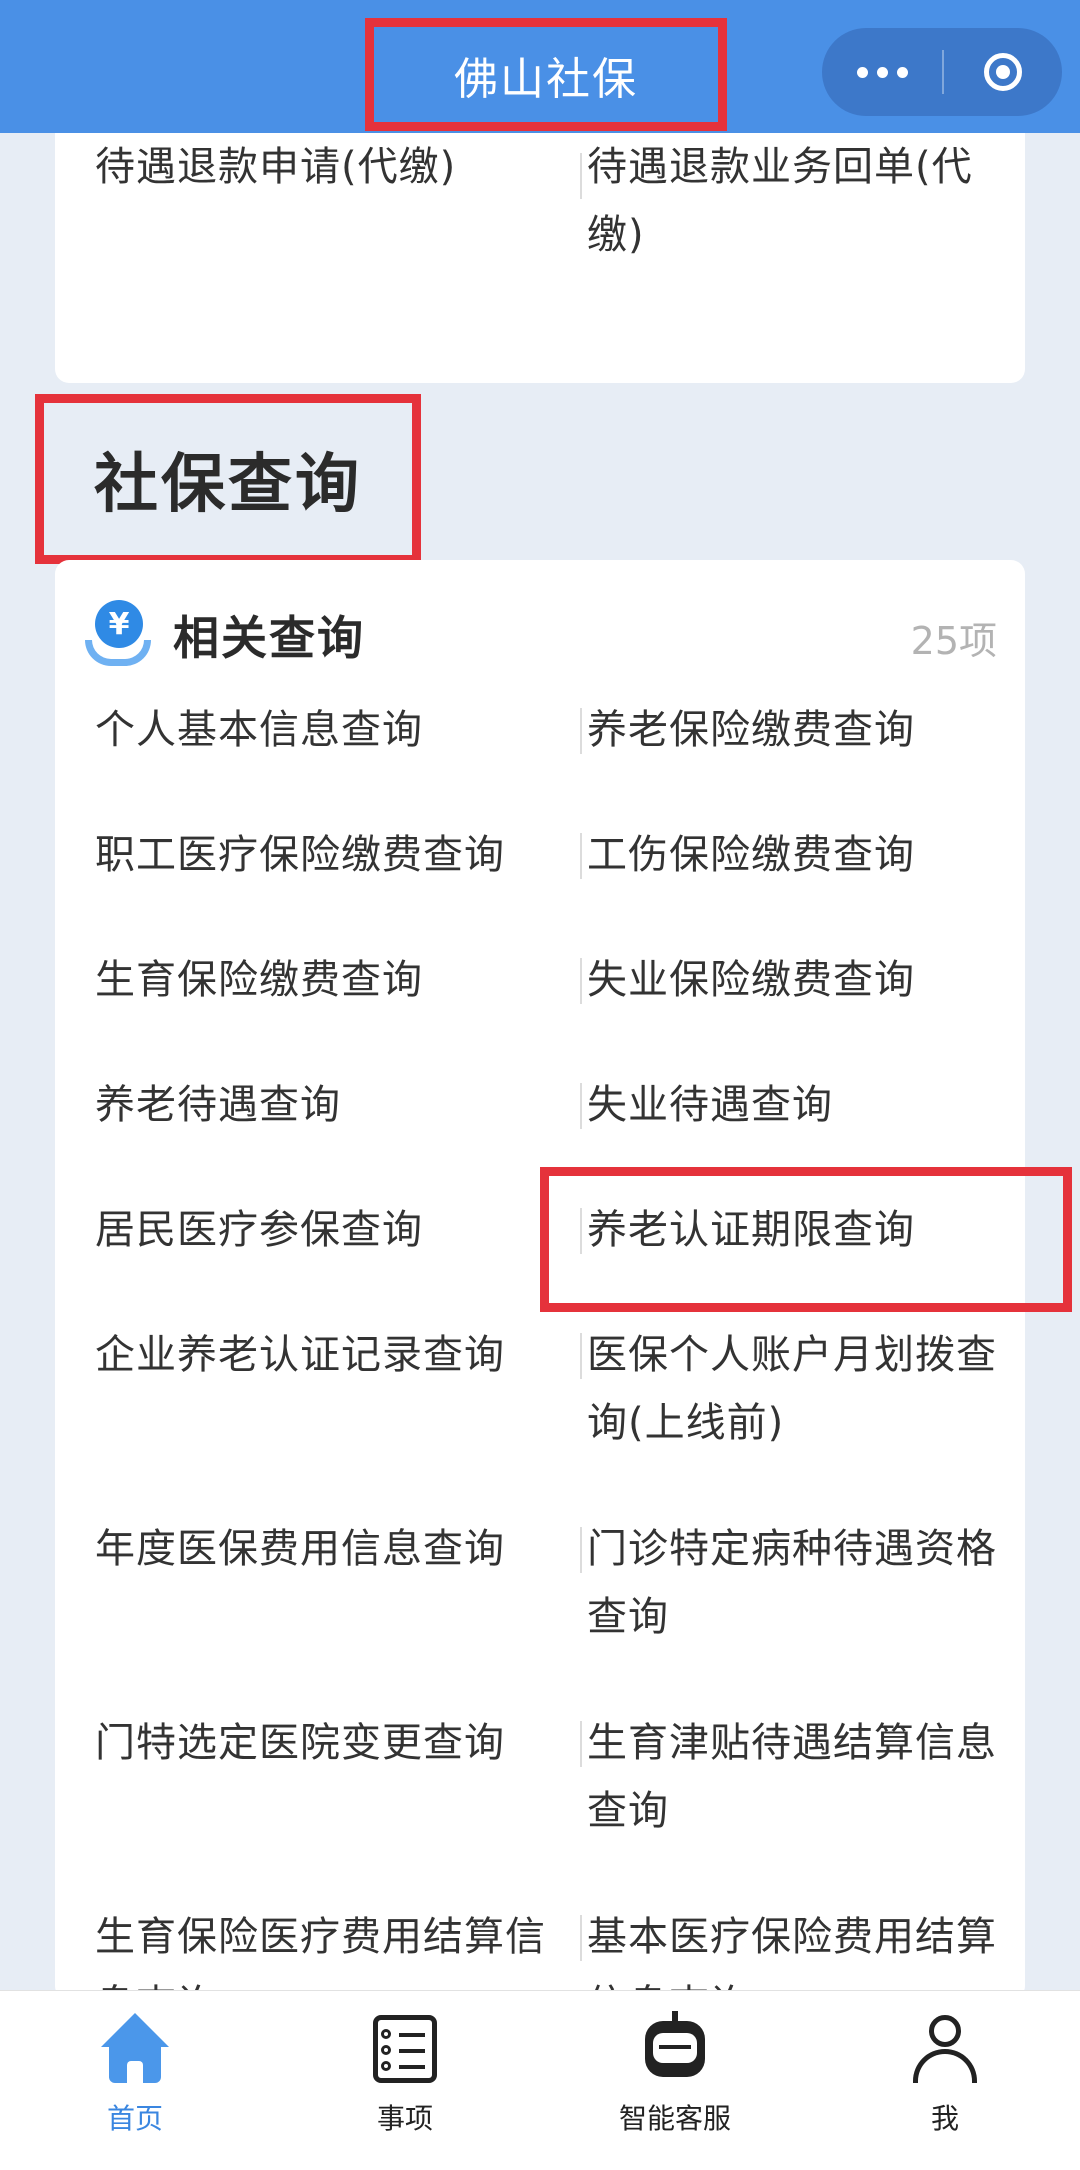  I want to click on service-item: 待遇退款申请(代缴), so click(310, 167).